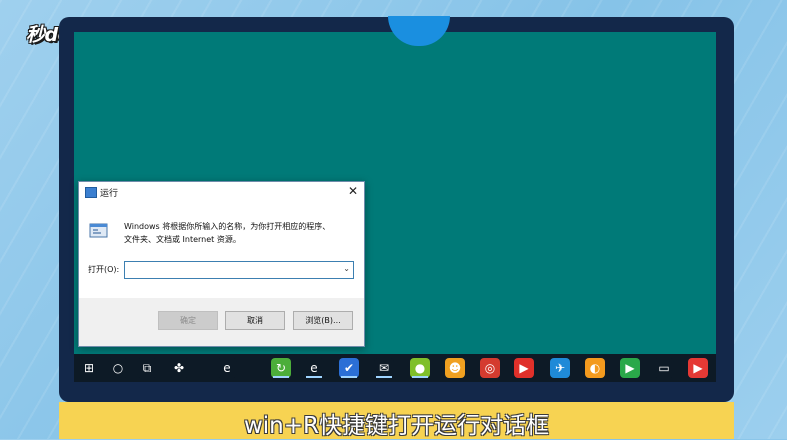 This screenshot has width=787, height=440. Describe the element at coordinates (314, 368) in the screenshot. I see `edge-icon: e` at that location.